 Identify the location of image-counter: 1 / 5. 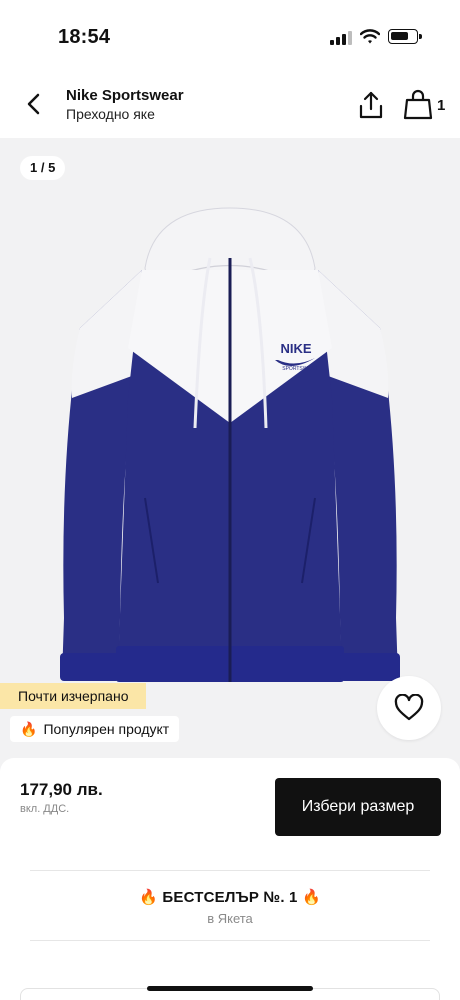
(43, 168).